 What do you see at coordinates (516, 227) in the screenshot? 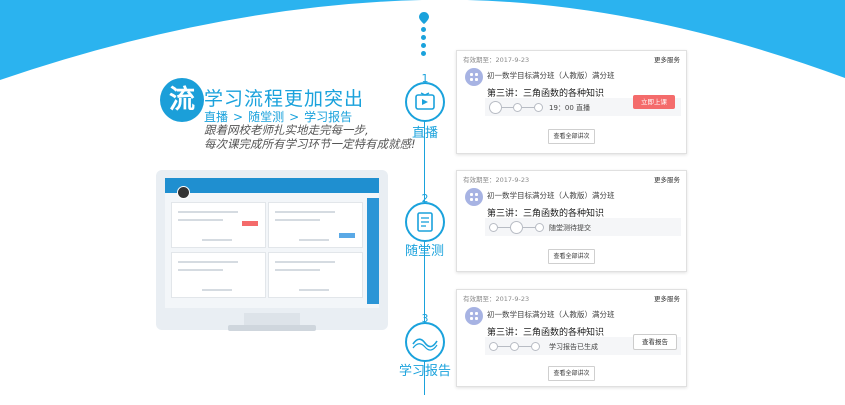
I see `progress-node-current` at bounding box center [516, 227].